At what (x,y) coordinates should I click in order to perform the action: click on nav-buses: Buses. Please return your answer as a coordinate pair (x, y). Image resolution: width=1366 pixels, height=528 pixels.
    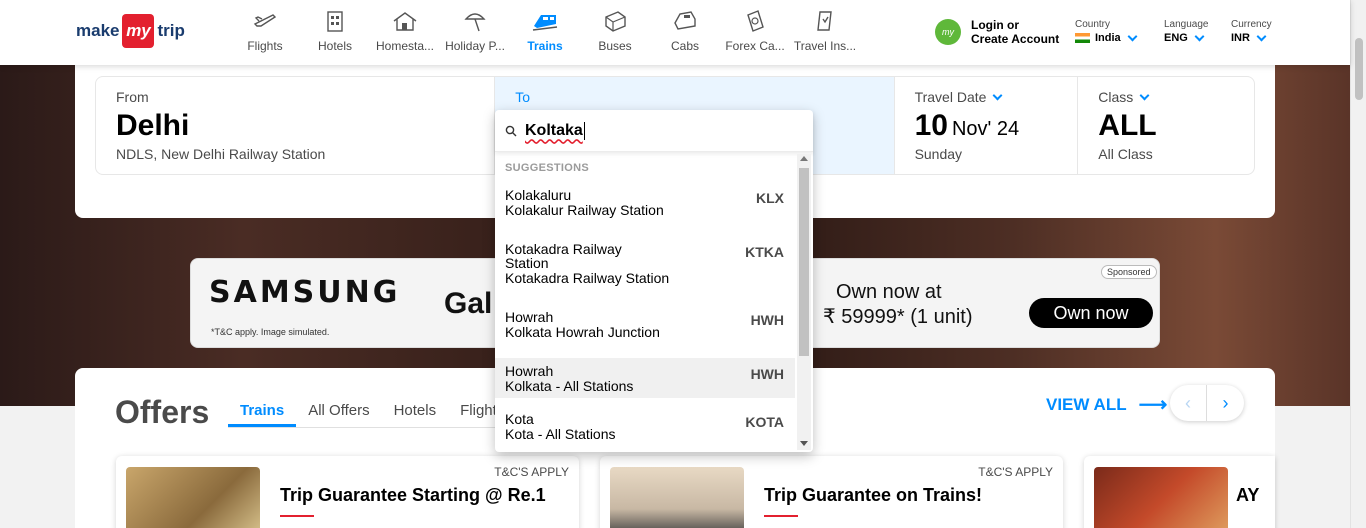
    Looking at the image, I should click on (615, 32).